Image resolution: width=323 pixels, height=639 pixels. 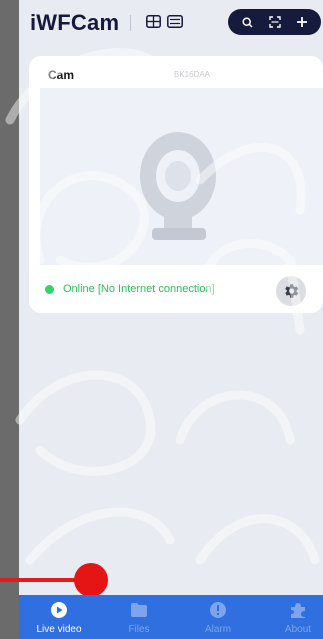 What do you see at coordinates (49, 289) in the screenshot?
I see `online-status-dot` at bounding box center [49, 289].